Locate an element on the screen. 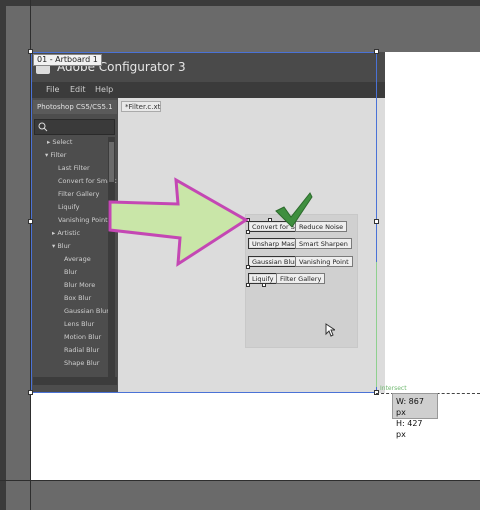 The height and width of the screenshot is (510, 480). resize-handle-tr is located at coordinates (376, 51).